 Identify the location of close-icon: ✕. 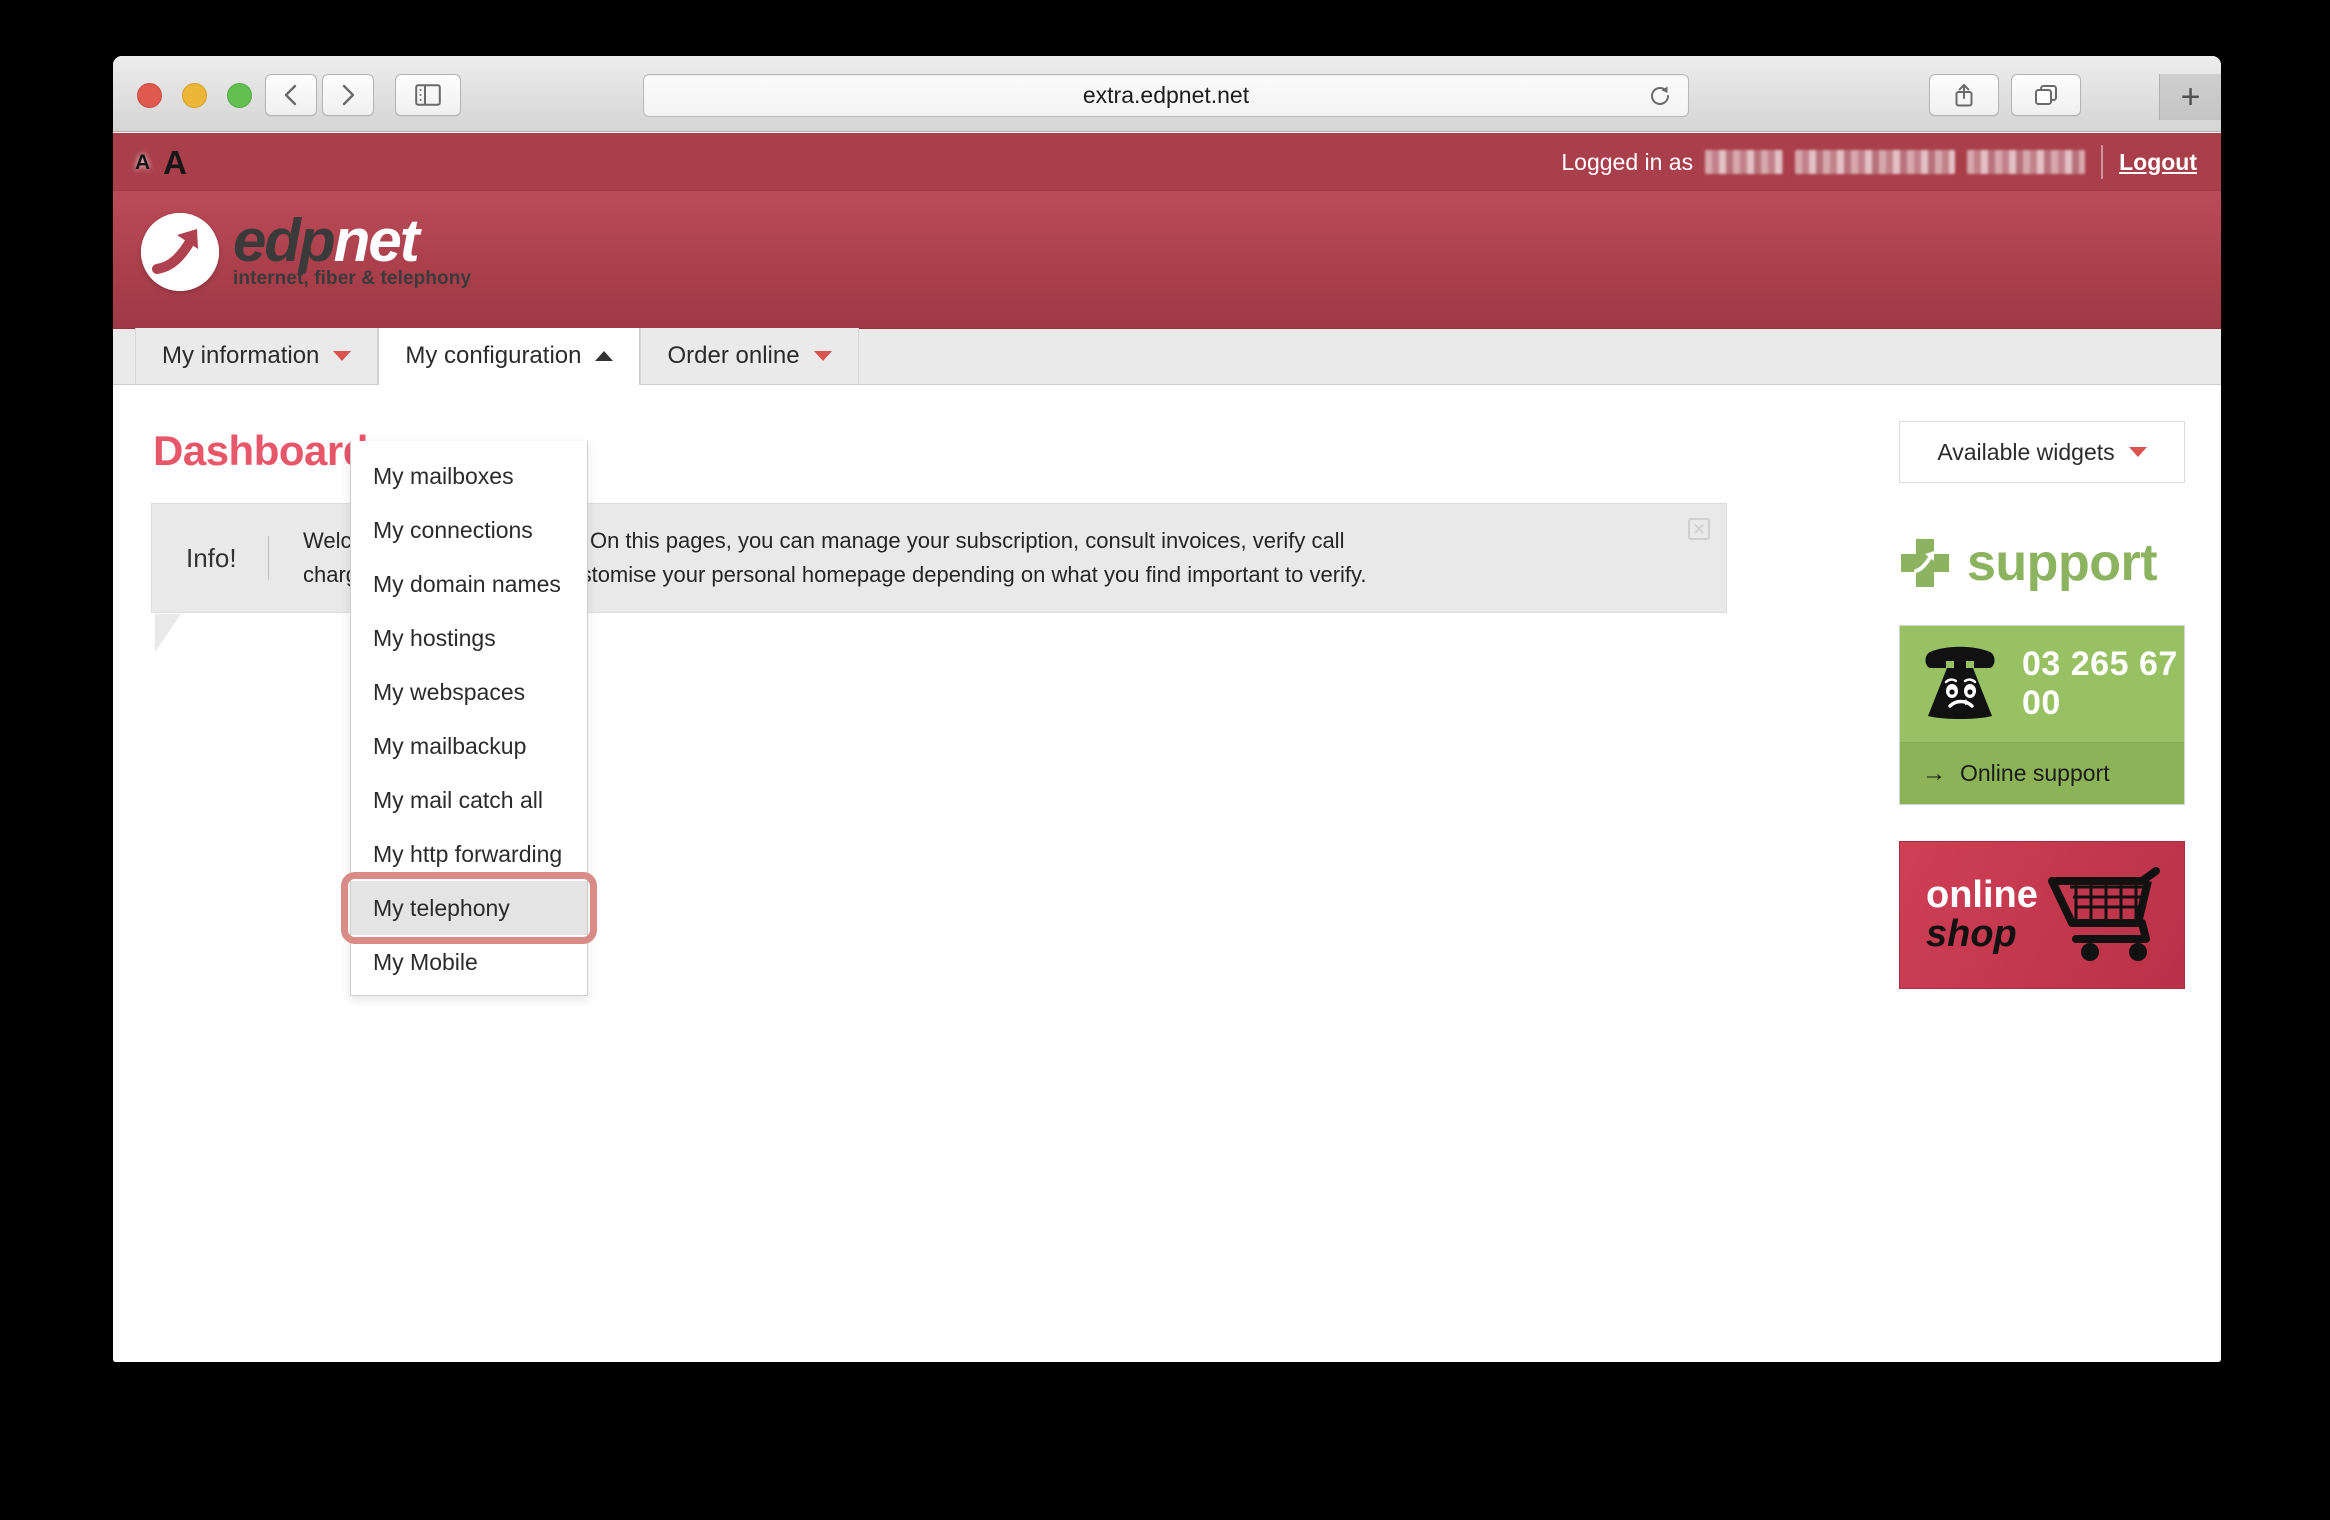
(1699, 529).